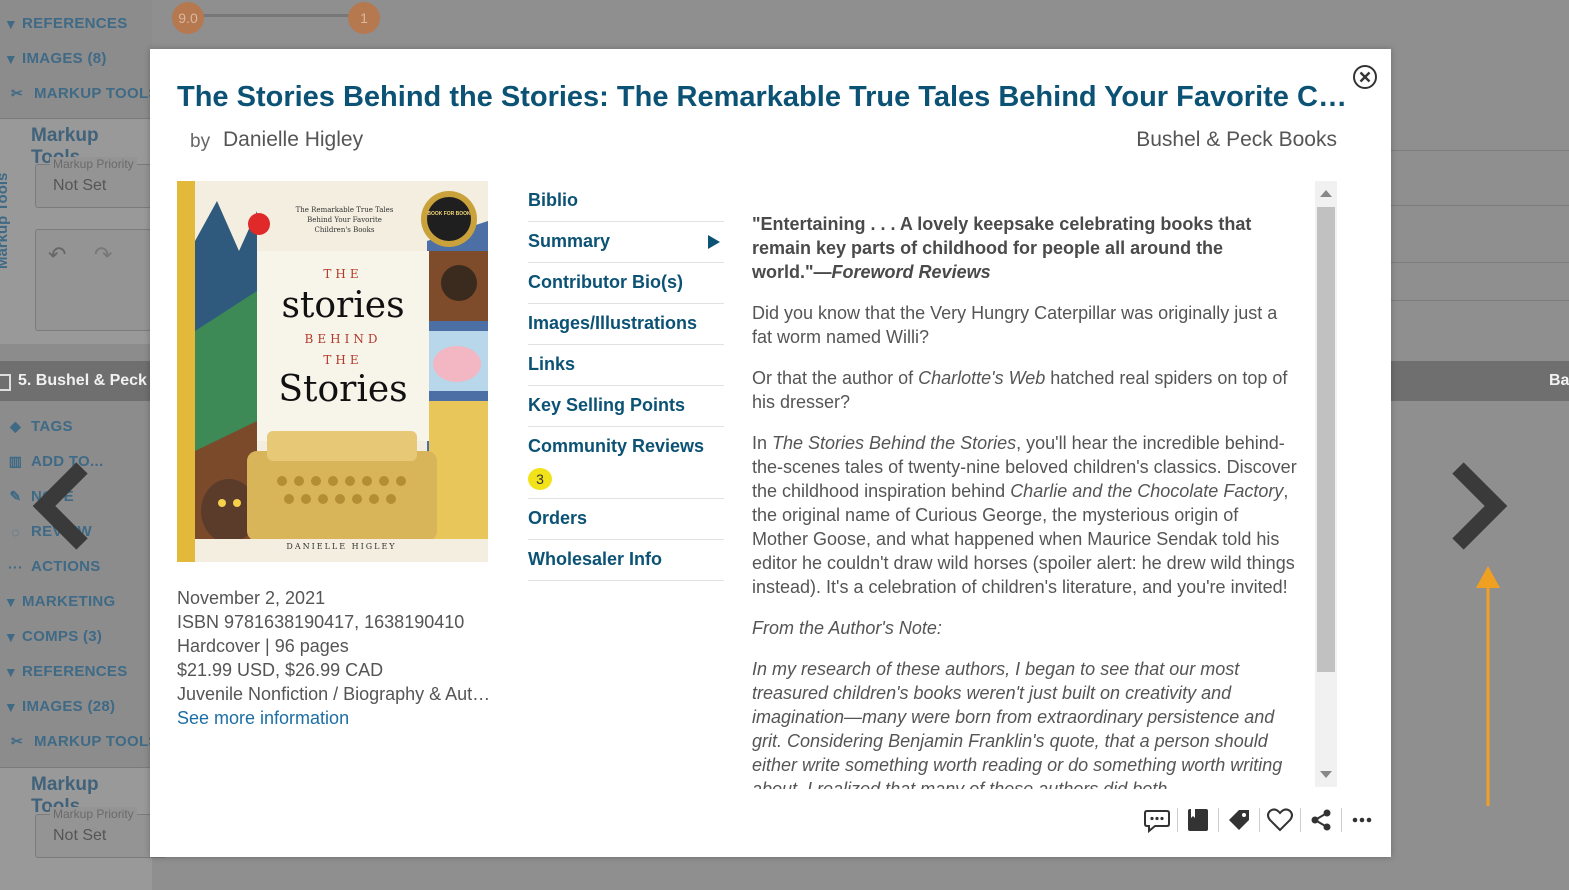  Describe the element at coordinates (626, 365) in the screenshot. I see `nav-links: Links` at that location.